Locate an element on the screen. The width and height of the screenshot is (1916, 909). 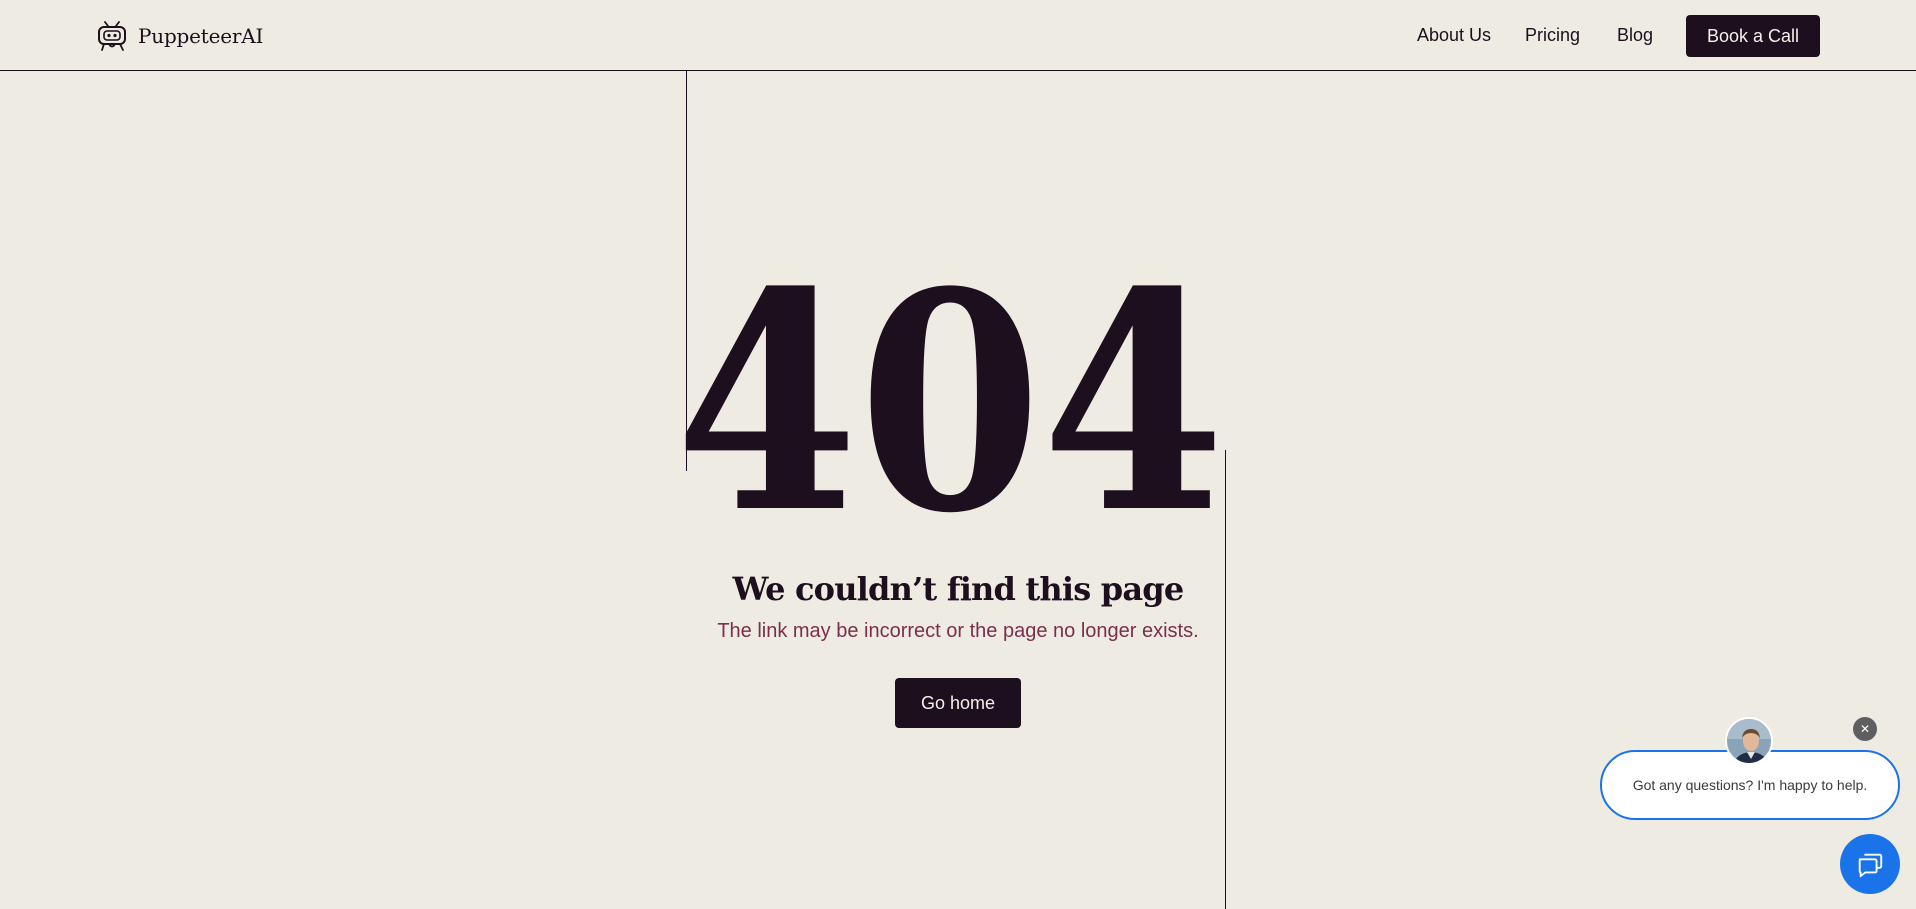
error-title: We couldn’t find this page is located at coordinates (958, 589).